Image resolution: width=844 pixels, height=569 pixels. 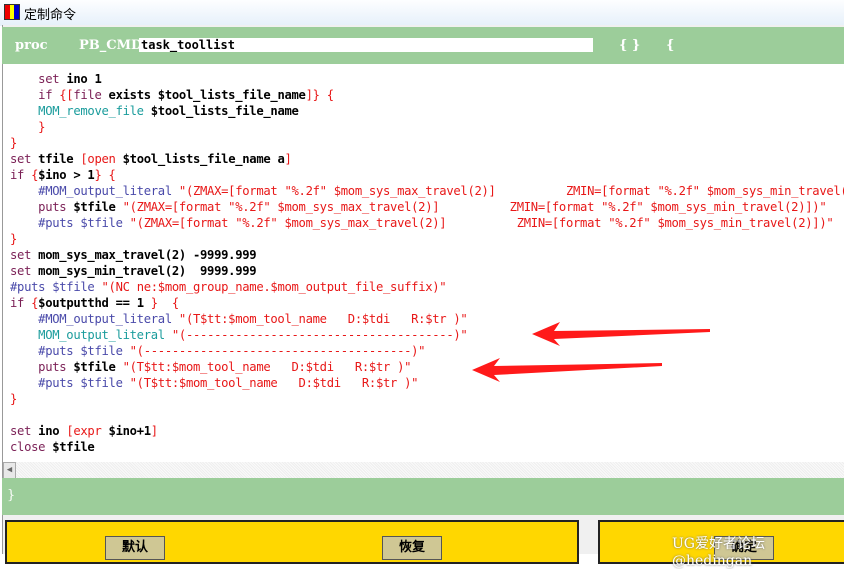 I want to click on proc-header: proc PB_CMD_ { } {, so click(x=423, y=45).